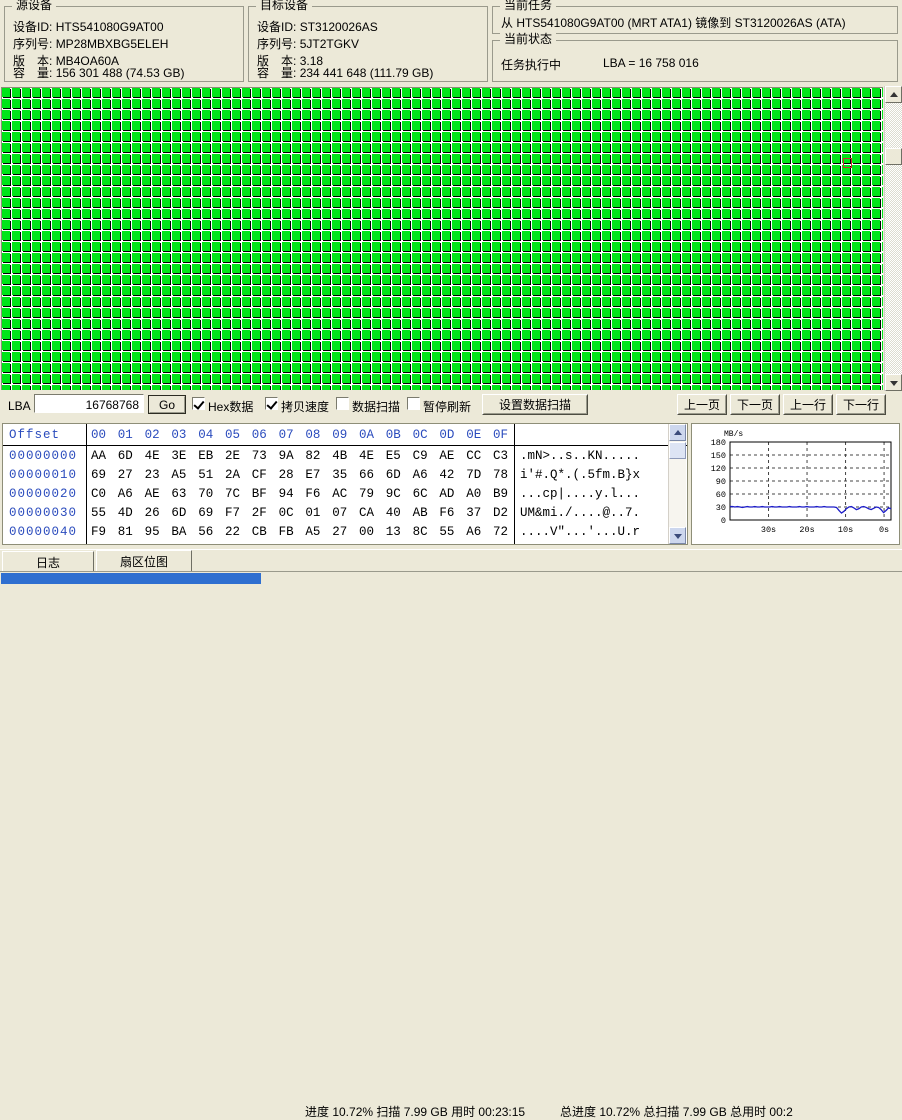  What do you see at coordinates (89, 403) in the screenshot?
I see `lba-input` at bounding box center [89, 403].